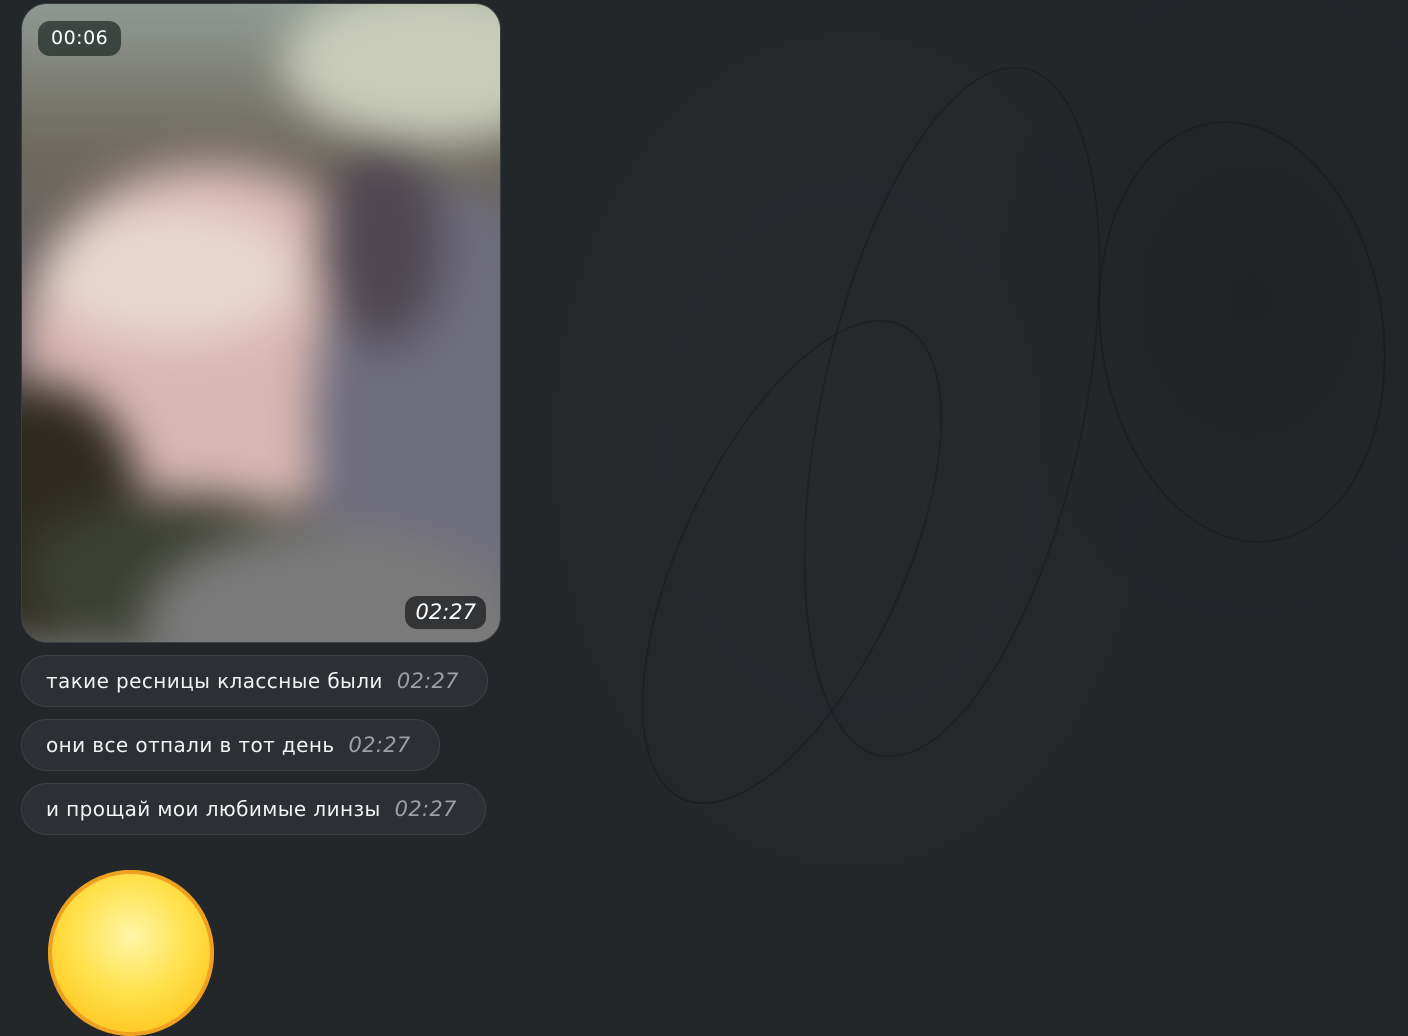 This screenshot has width=1408, height=1036. What do you see at coordinates (190, 745) in the screenshot?
I see `message-text: они все отпали в тот день` at bounding box center [190, 745].